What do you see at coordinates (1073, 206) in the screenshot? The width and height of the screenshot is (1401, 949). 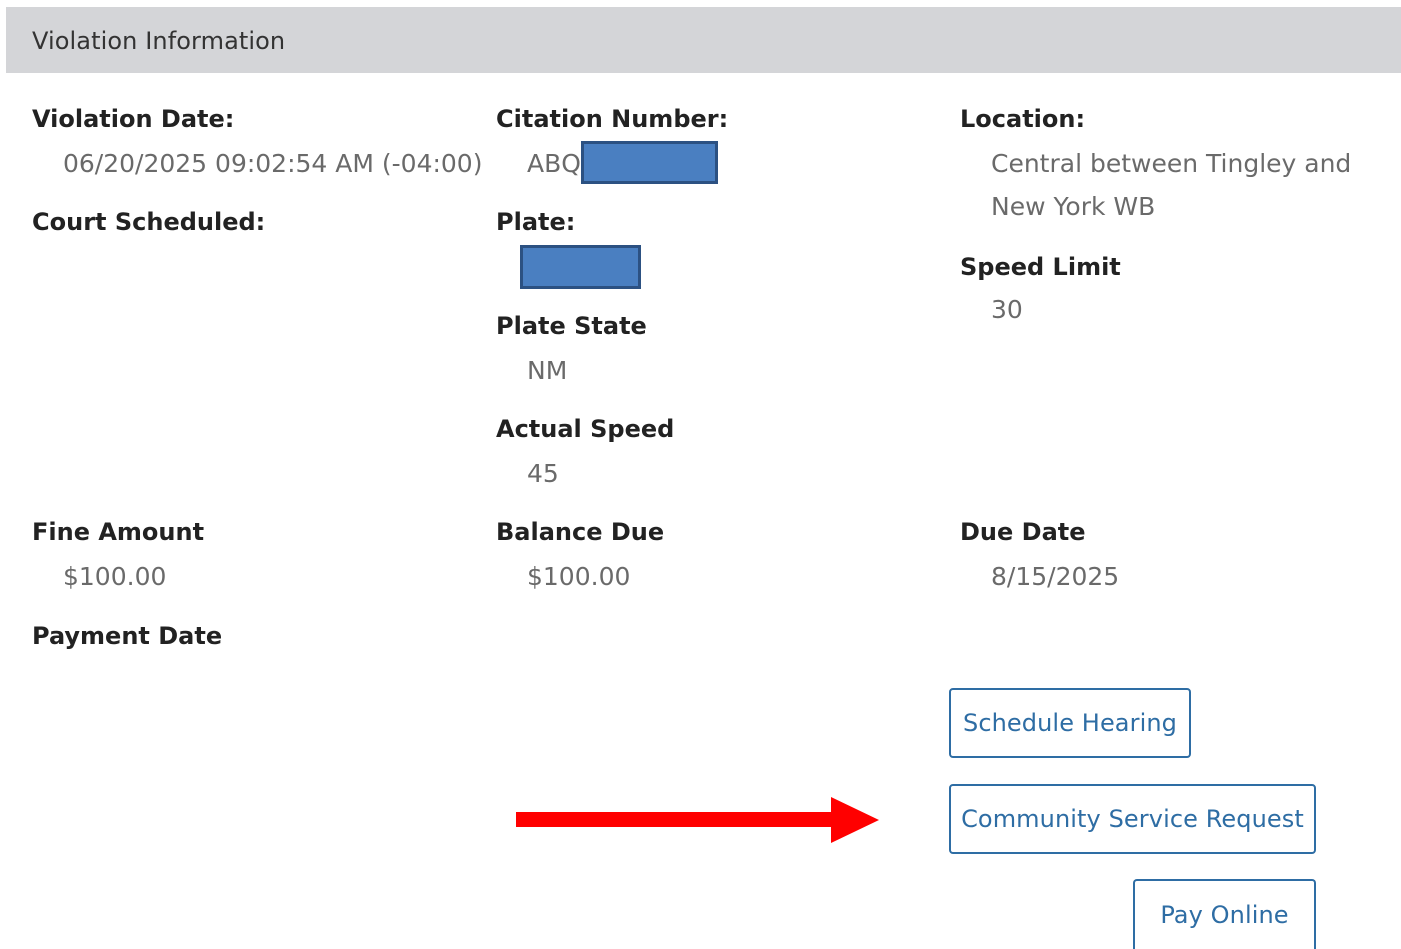 I see `location-value-line2: New York WB` at bounding box center [1073, 206].